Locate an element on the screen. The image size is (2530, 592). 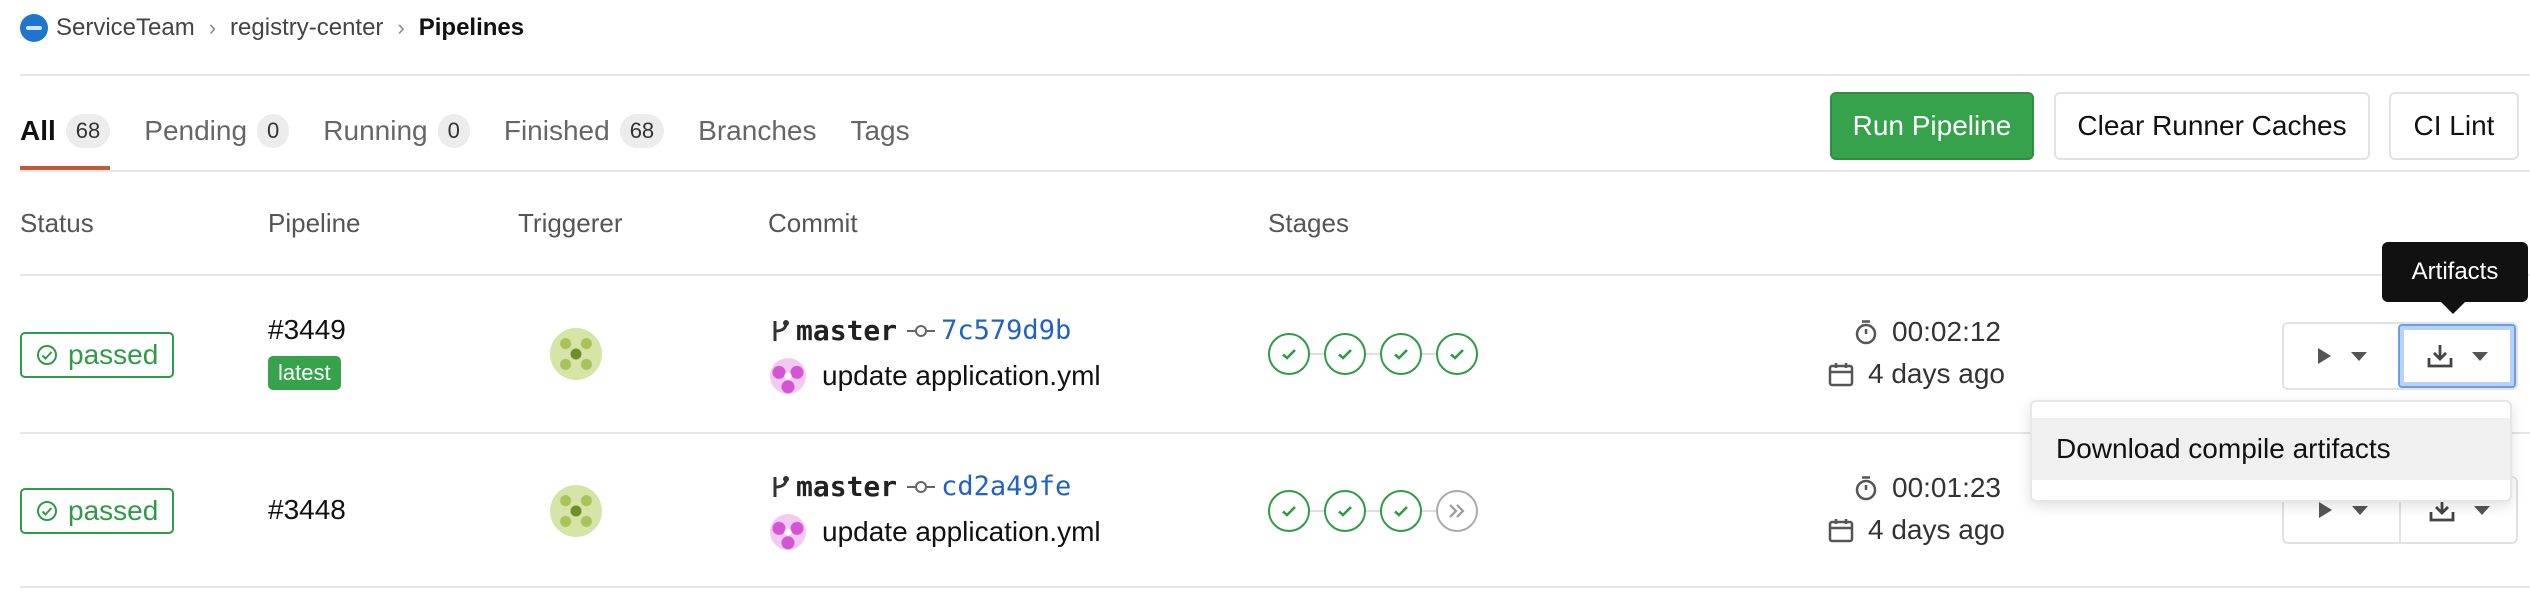
breadcrumb-project: registry-center is located at coordinates (306, 28).